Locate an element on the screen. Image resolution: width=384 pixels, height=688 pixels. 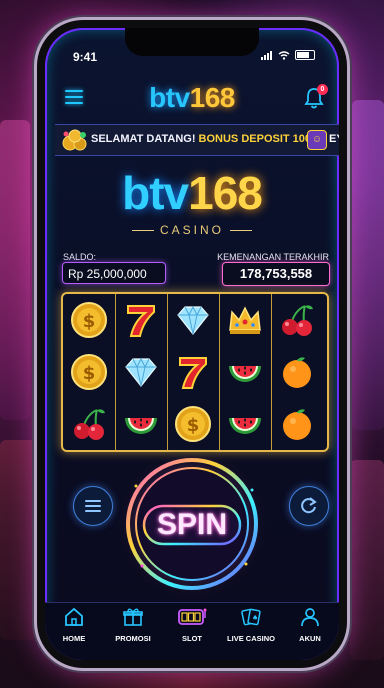
status-time: 9:41 is located at coordinates (85, 57).